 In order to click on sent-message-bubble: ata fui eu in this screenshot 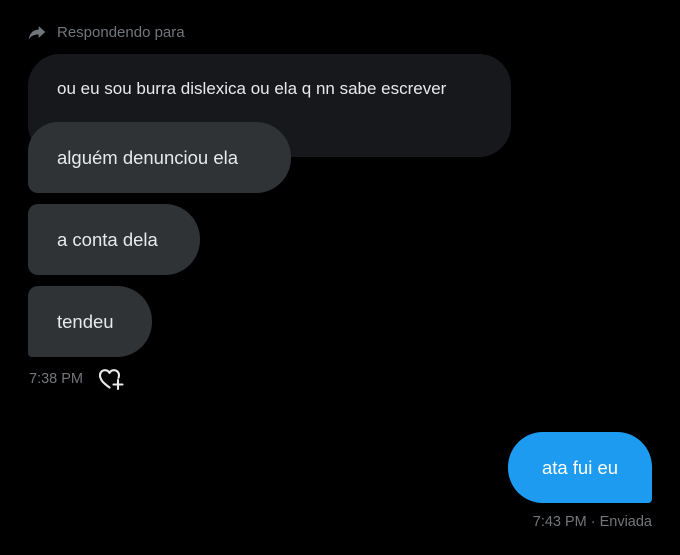, I will do `click(580, 467)`.